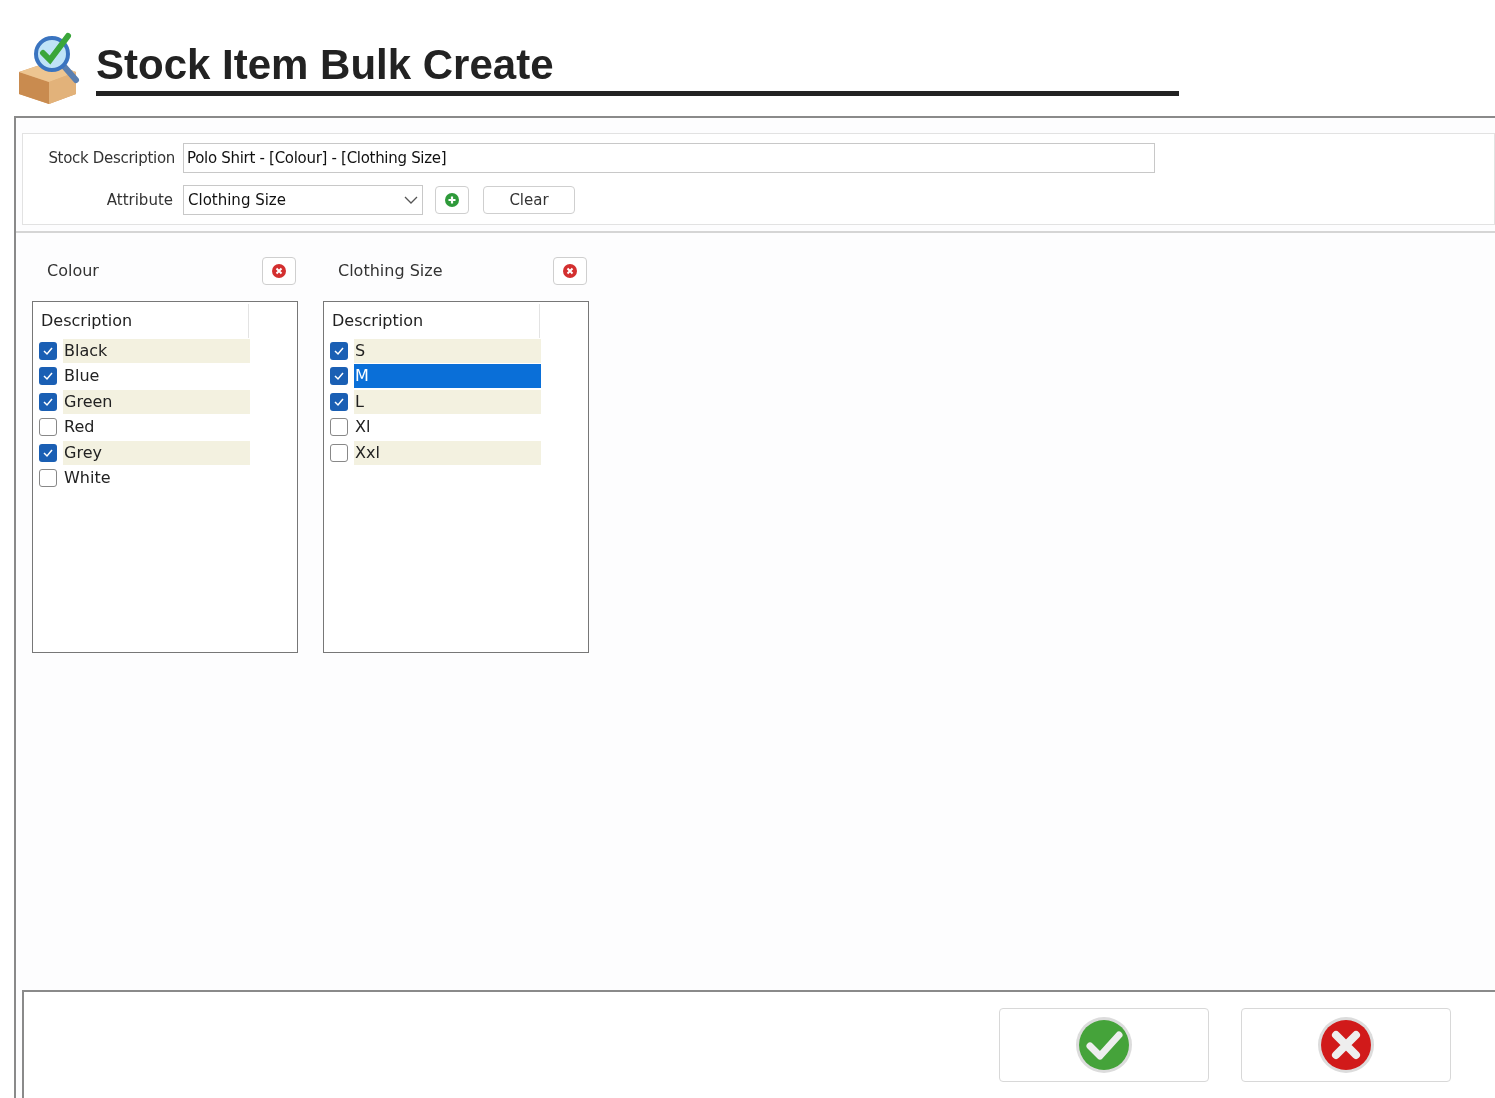 This screenshot has width=1495, height=1098. Describe the element at coordinates (139, 200) in the screenshot. I see `field-label: Attribute` at that location.